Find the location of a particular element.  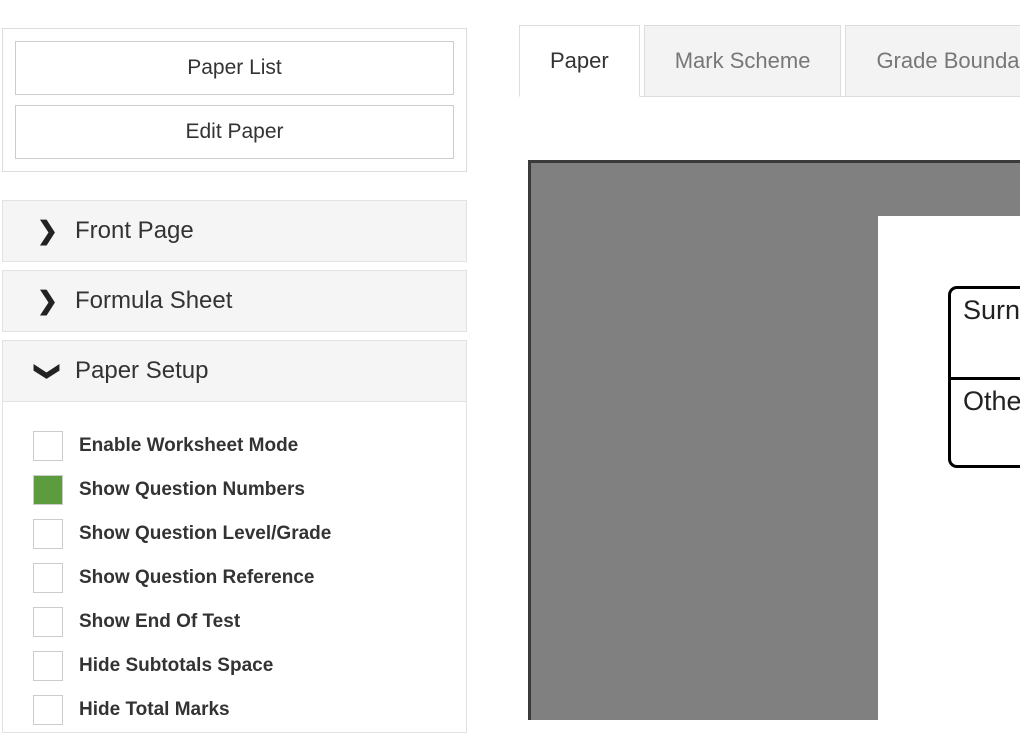

checkbox-row-hide-total-marks: Hide Total Marks is located at coordinates (234, 710).